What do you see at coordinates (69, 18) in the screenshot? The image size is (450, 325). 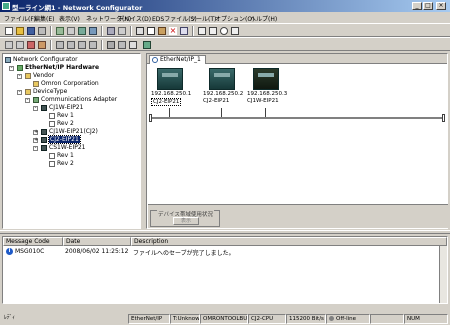 I see `menu-view: 表示(V)` at bounding box center [69, 18].